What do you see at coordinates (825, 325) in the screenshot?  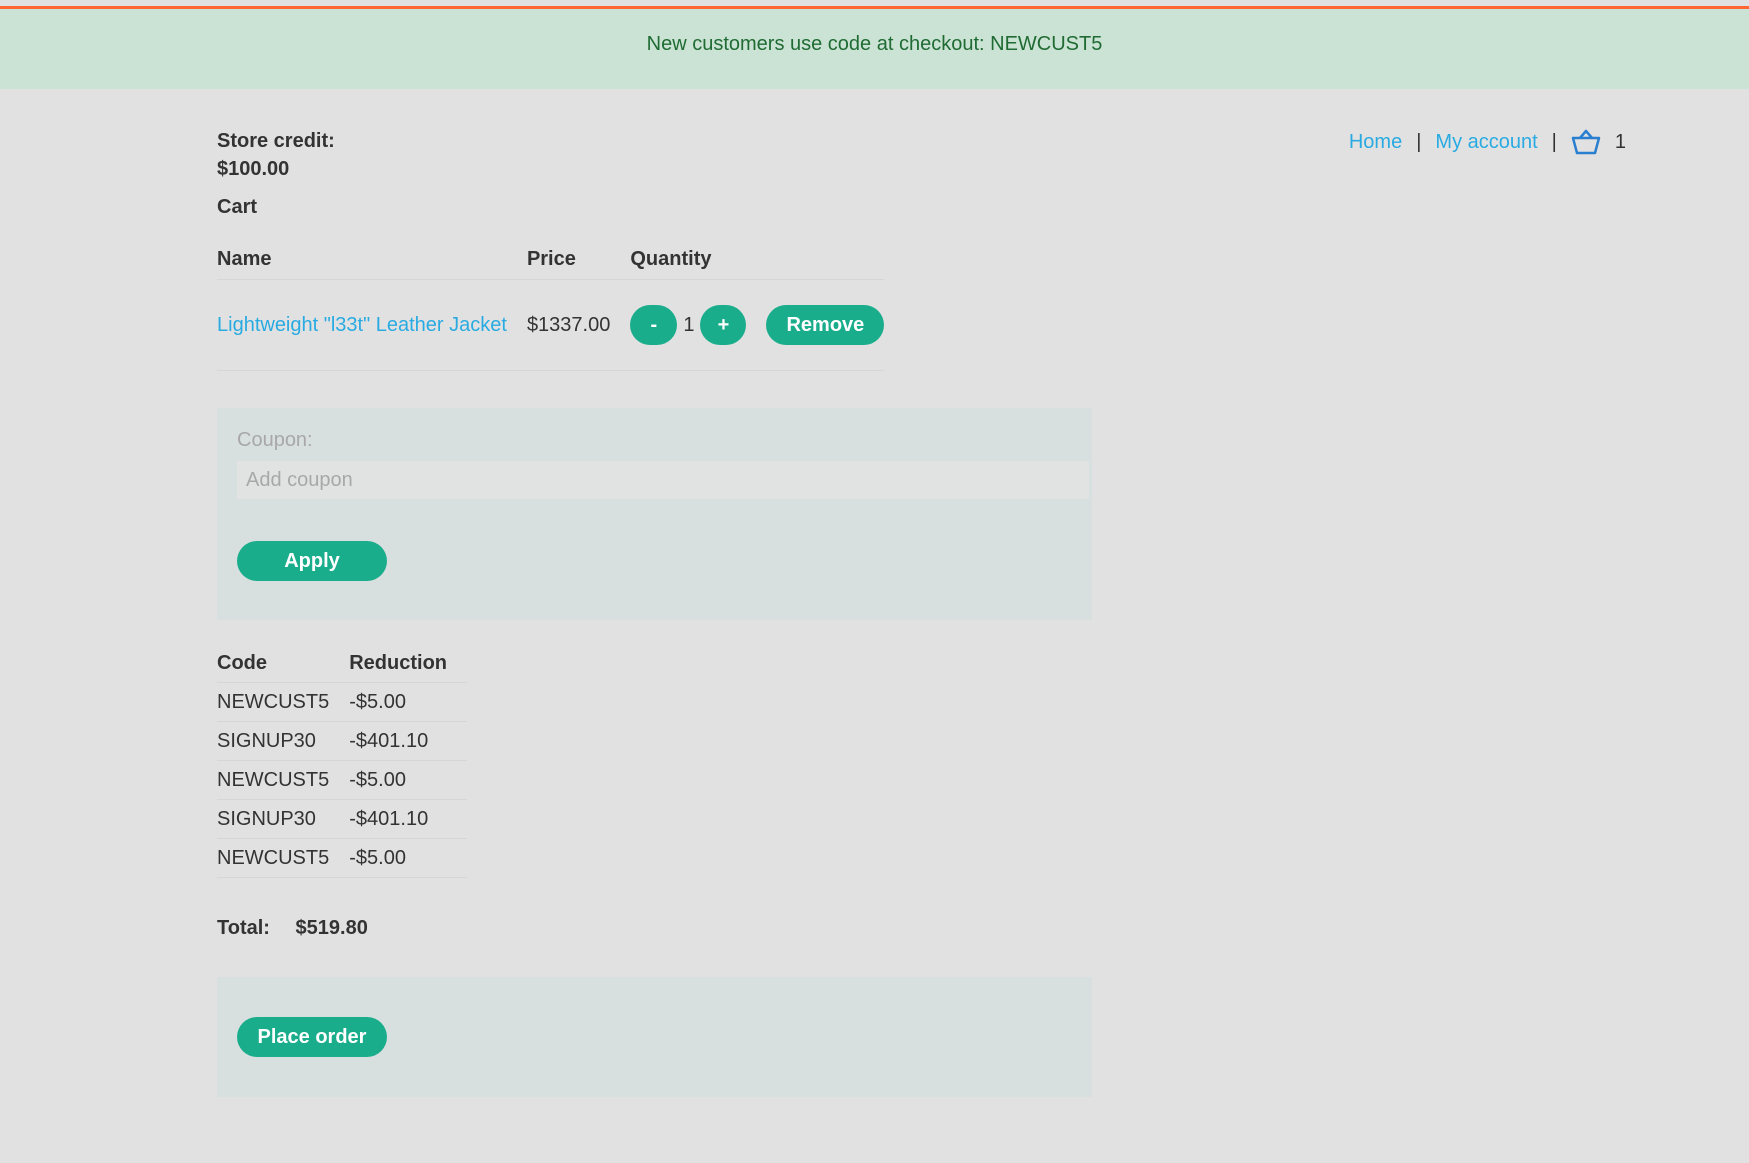 I see `remove-item-button: Remove` at bounding box center [825, 325].